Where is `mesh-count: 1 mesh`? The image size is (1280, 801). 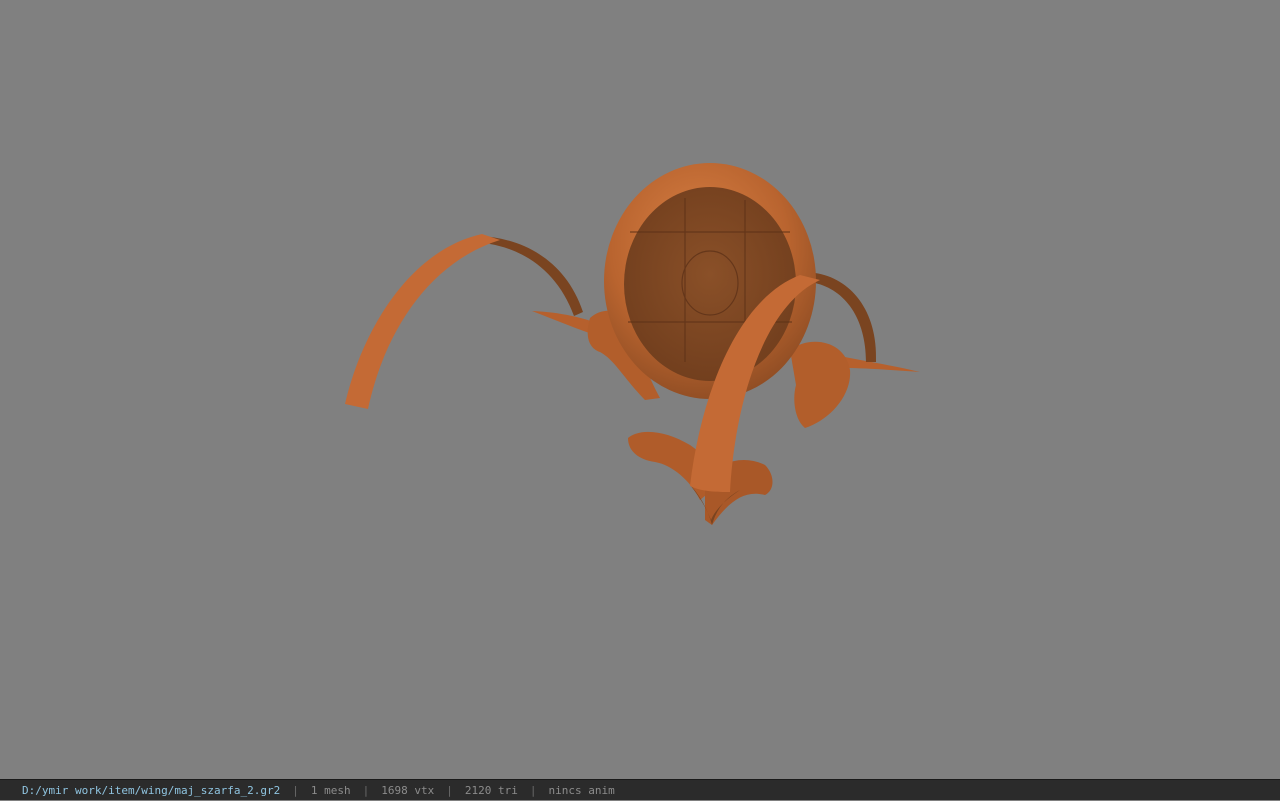 mesh-count: 1 mesh is located at coordinates (330, 790).